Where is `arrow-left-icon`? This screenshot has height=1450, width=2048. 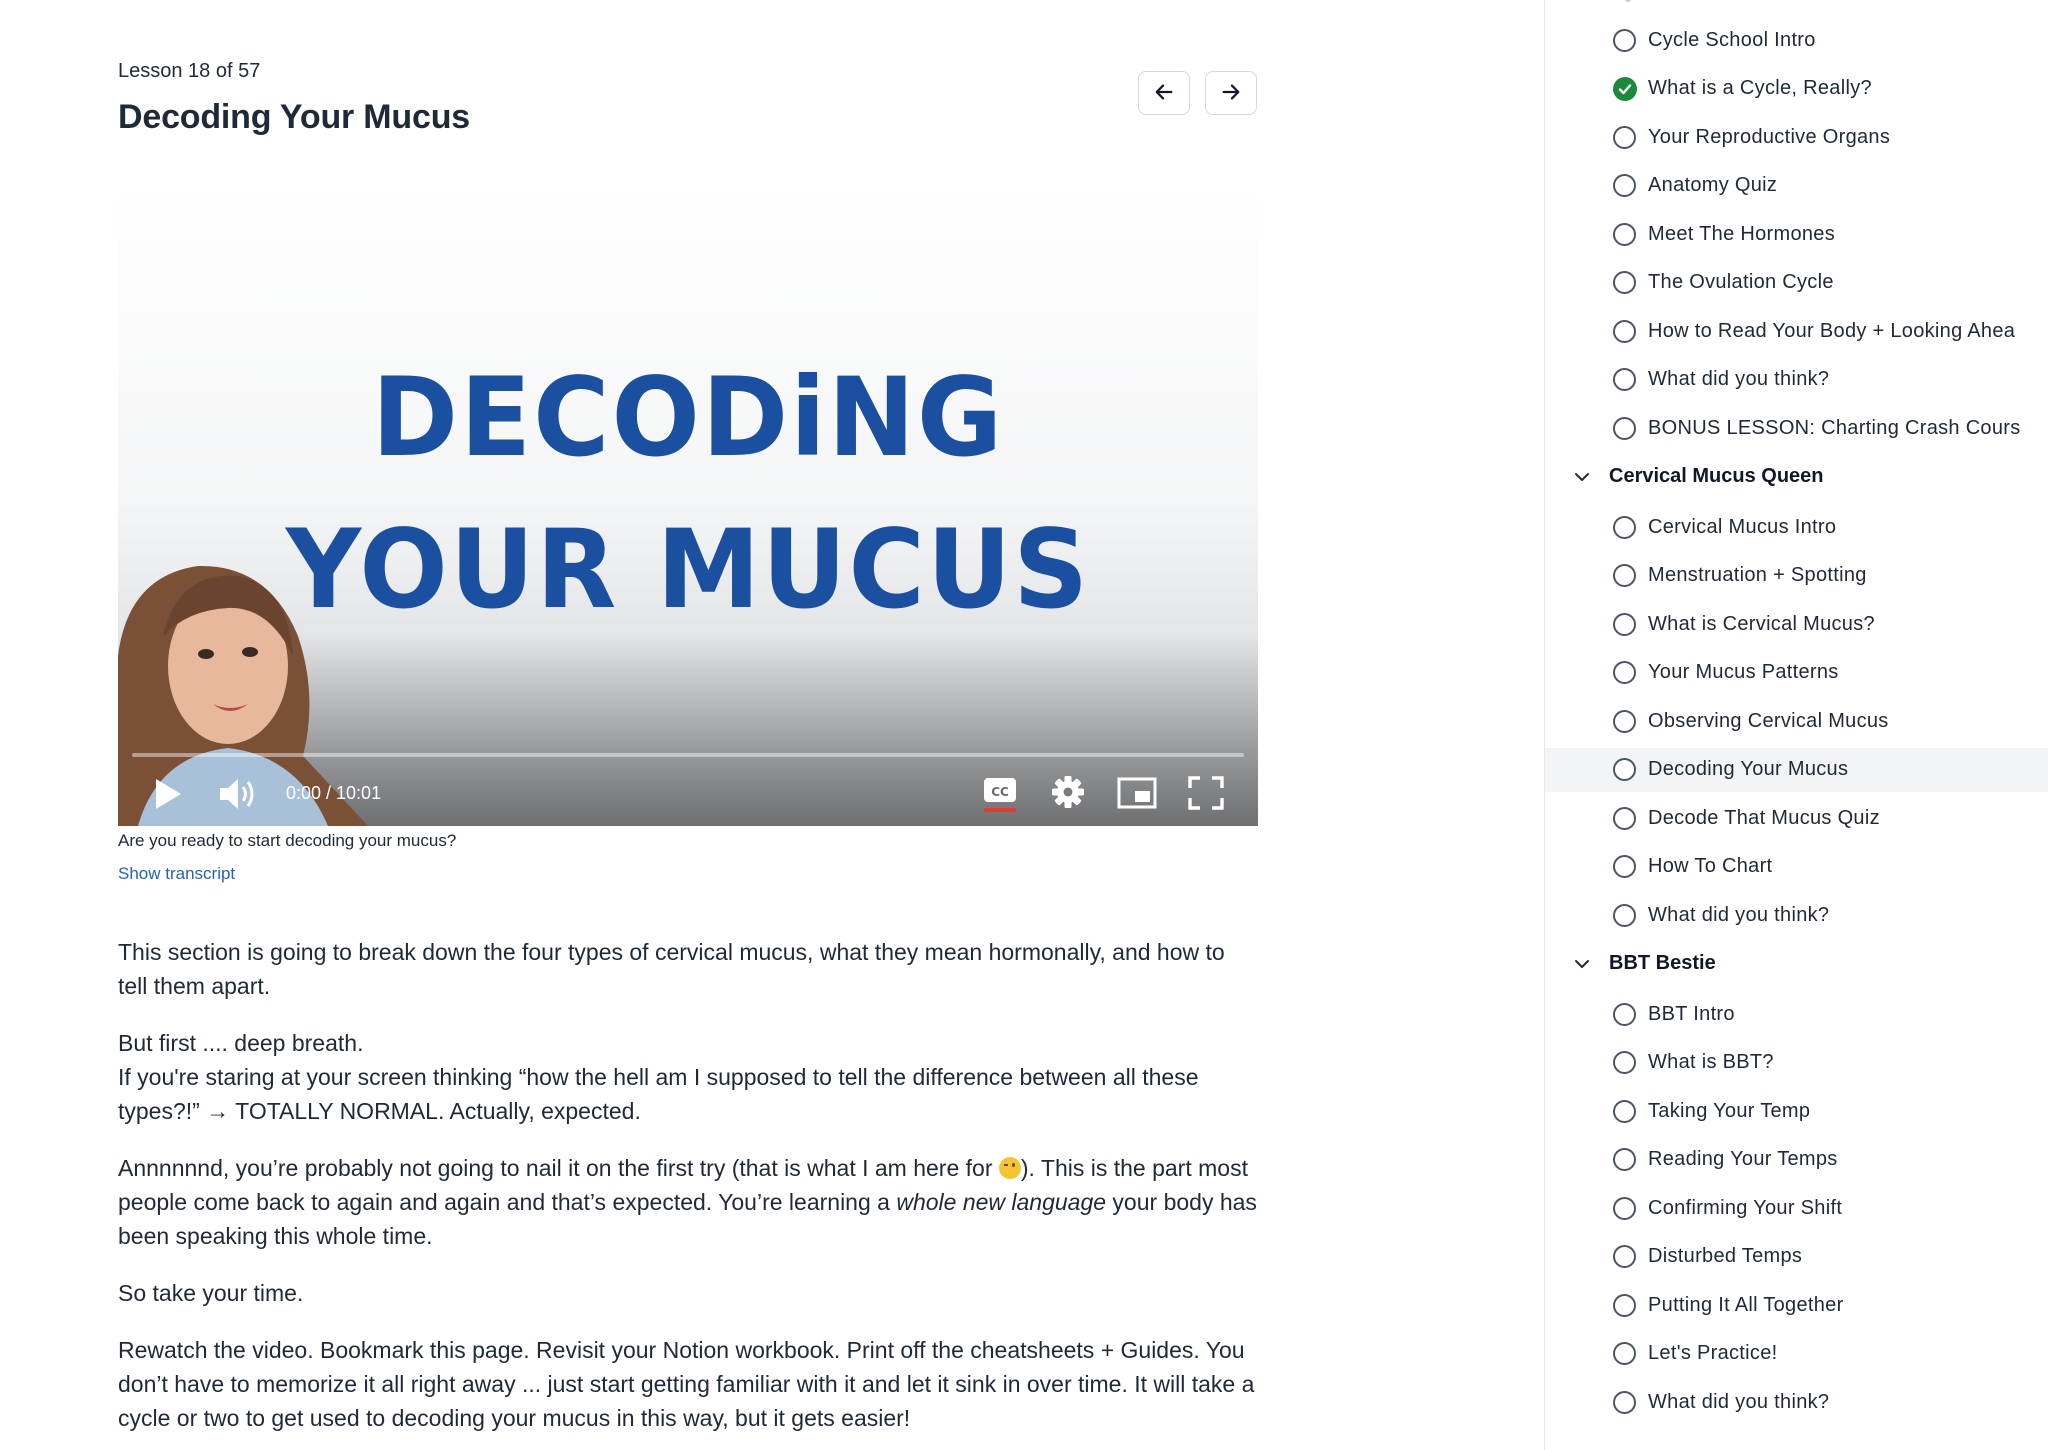 arrow-left-icon is located at coordinates (1164, 93).